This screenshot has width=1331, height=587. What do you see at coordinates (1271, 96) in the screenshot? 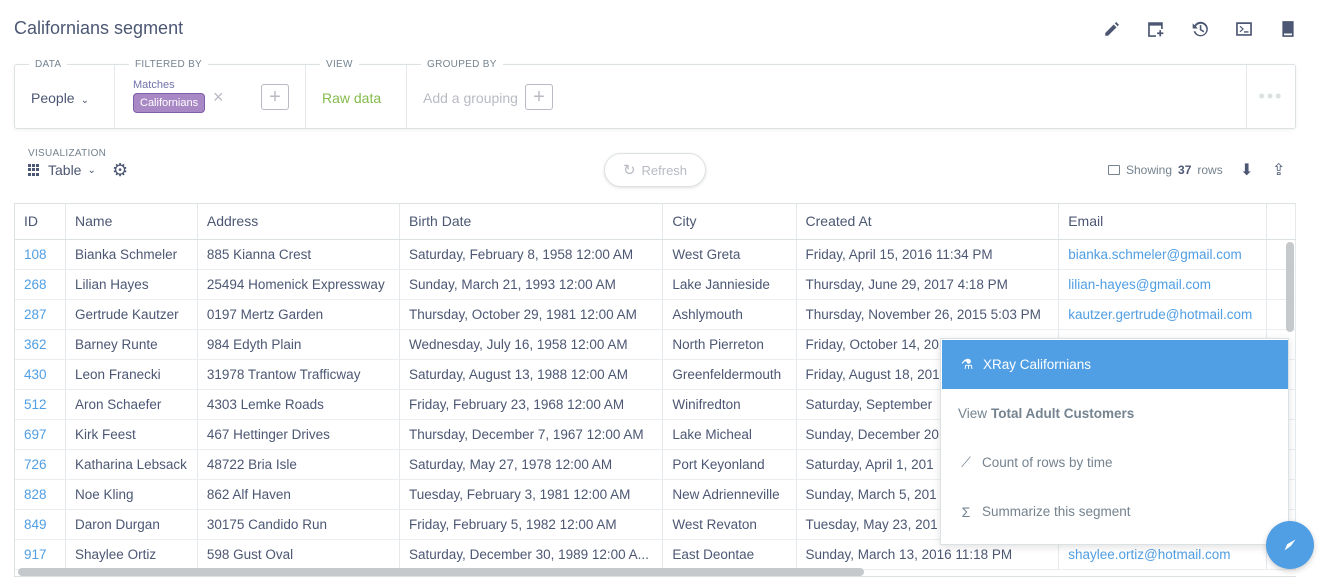
I see `more-options-icon: •••` at bounding box center [1271, 96].